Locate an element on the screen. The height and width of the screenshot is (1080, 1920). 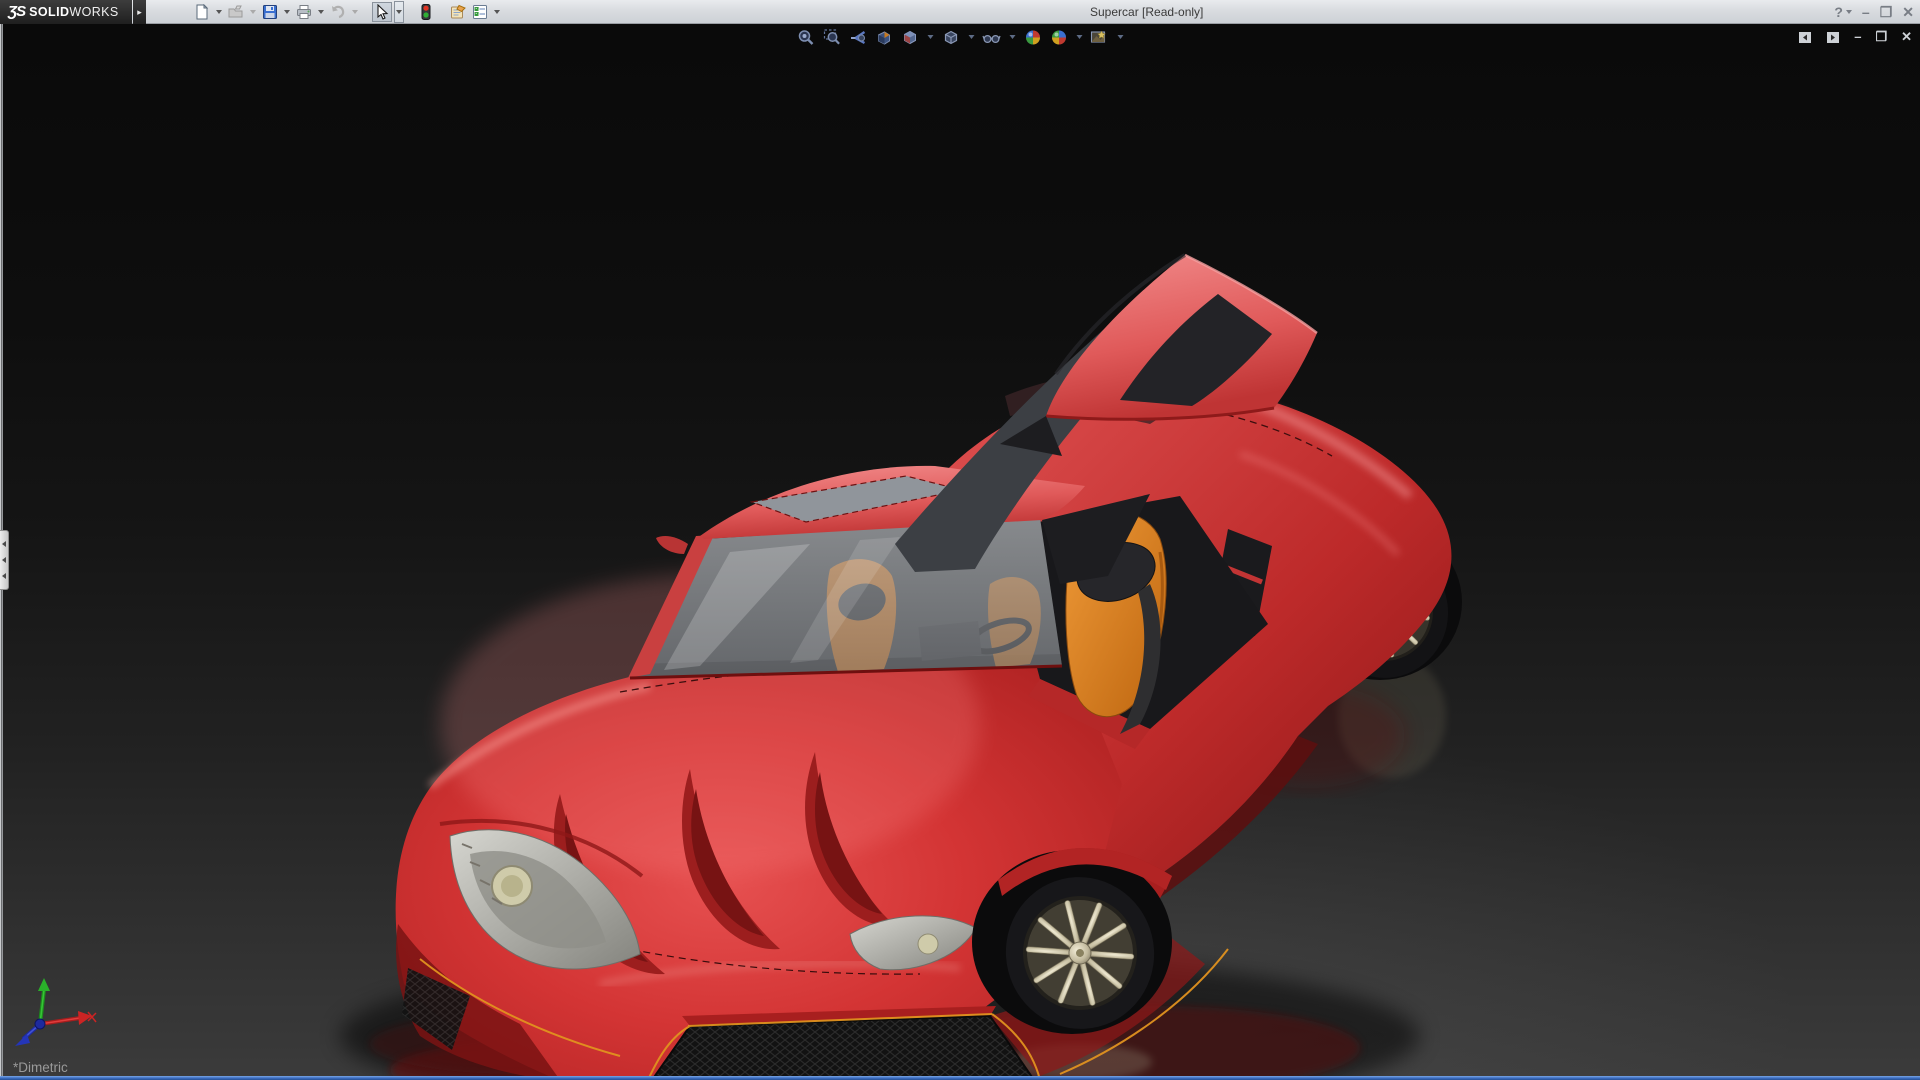
display-style-button is located at coordinates (951, 37).